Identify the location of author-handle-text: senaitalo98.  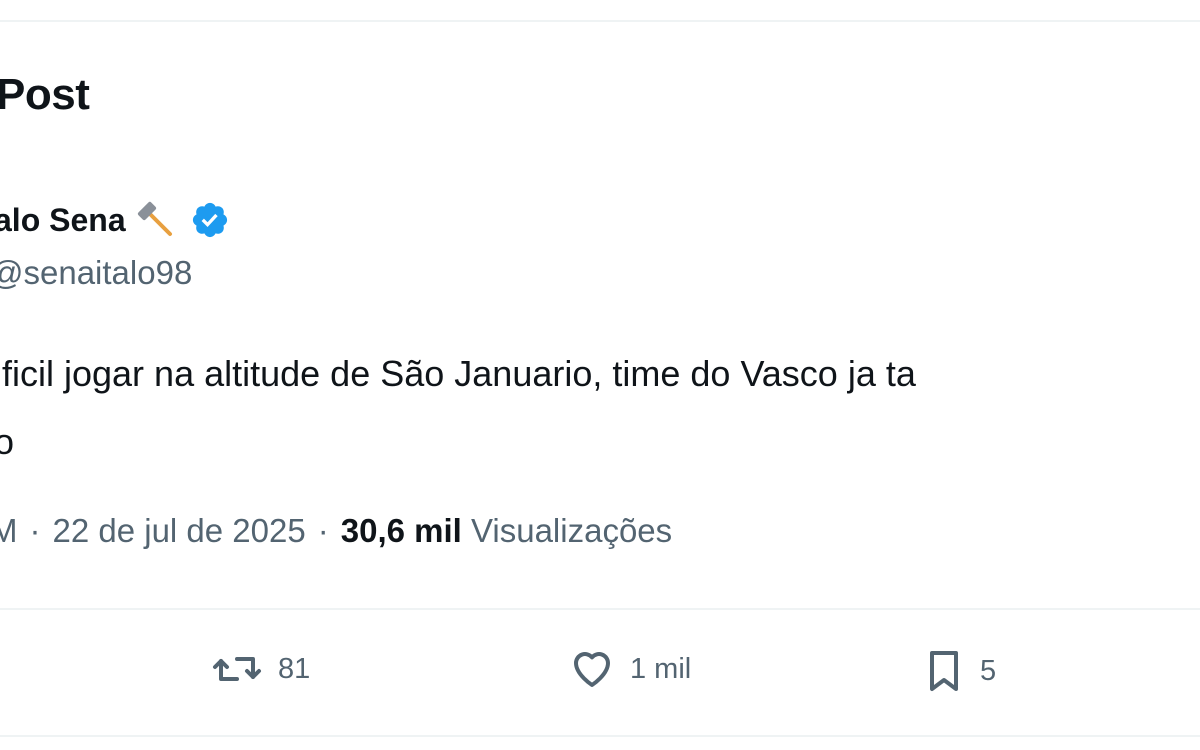
(108, 272).